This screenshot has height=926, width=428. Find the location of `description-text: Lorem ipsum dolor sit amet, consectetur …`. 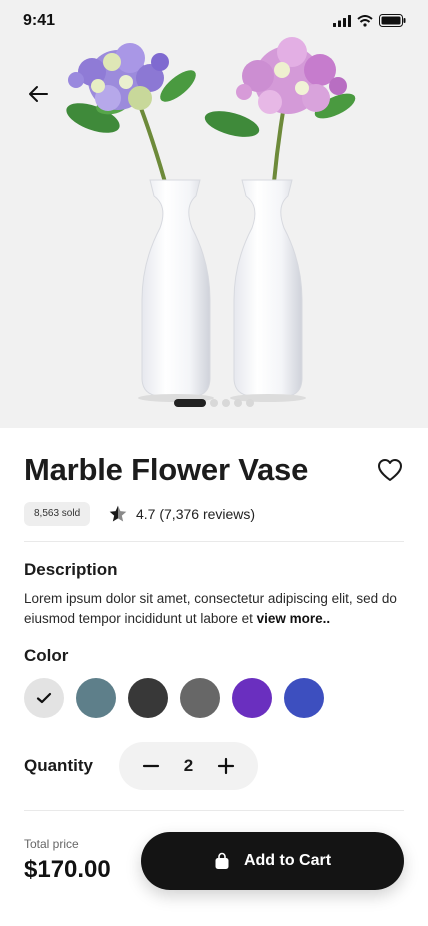

description-text: Lorem ipsum dolor sit amet, consectetur … is located at coordinates (214, 609).